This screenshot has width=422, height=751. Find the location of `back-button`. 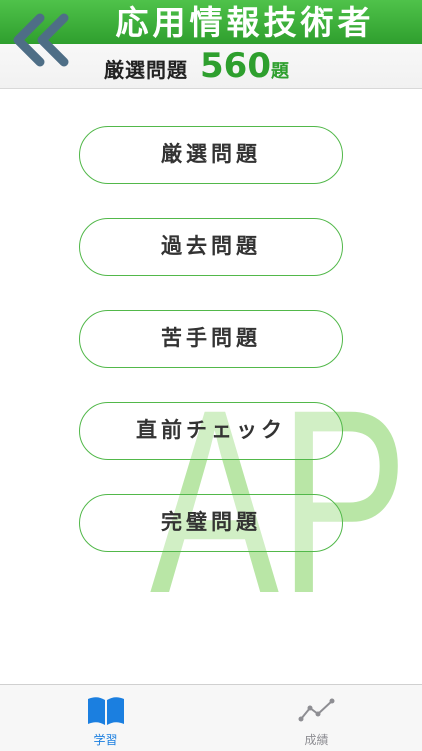

back-button is located at coordinates (41, 40).